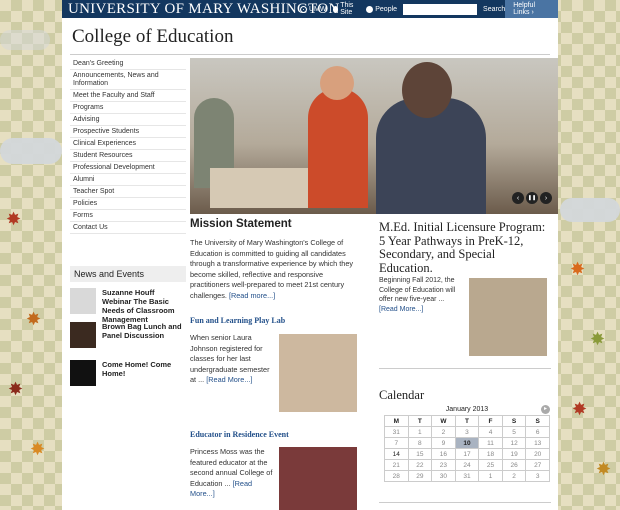 The height and width of the screenshot is (510, 620). What do you see at coordinates (241, 224) in the screenshot?
I see `mission-heading: Mission Statement` at bounding box center [241, 224].